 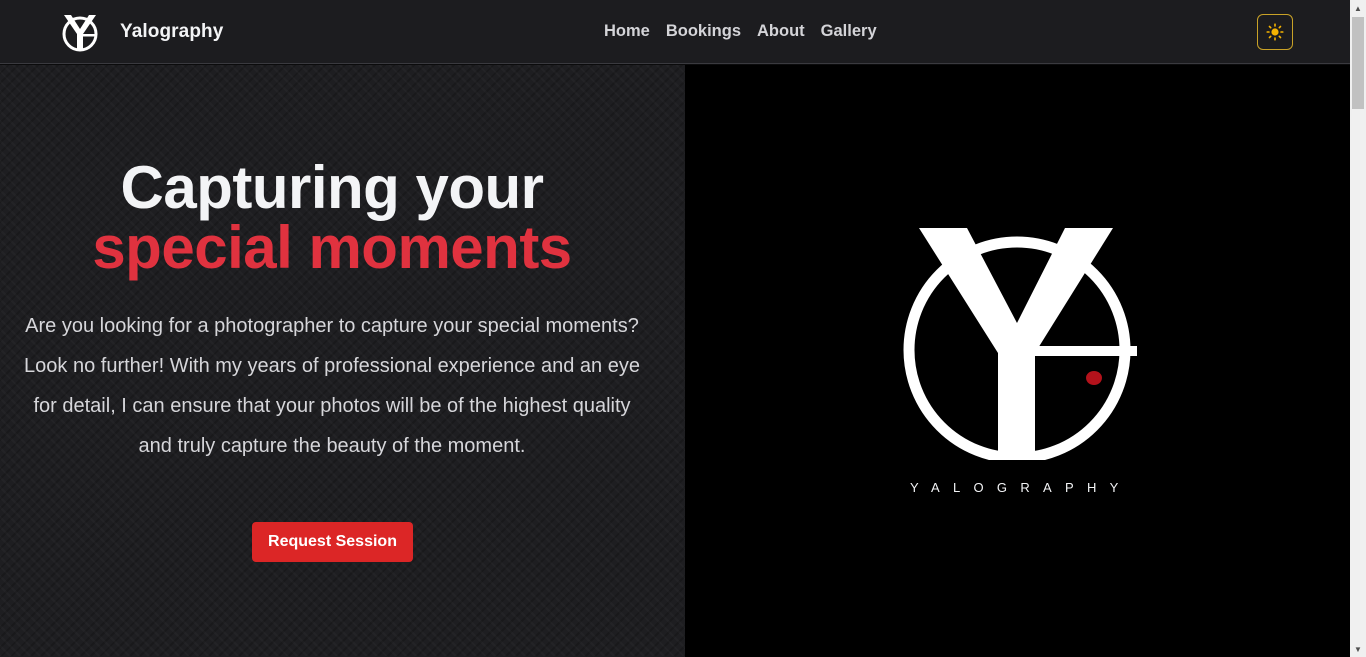 What do you see at coordinates (703, 31) in the screenshot?
I see `nav-link-bookings: Bookings` at bounding box center [703, 31].